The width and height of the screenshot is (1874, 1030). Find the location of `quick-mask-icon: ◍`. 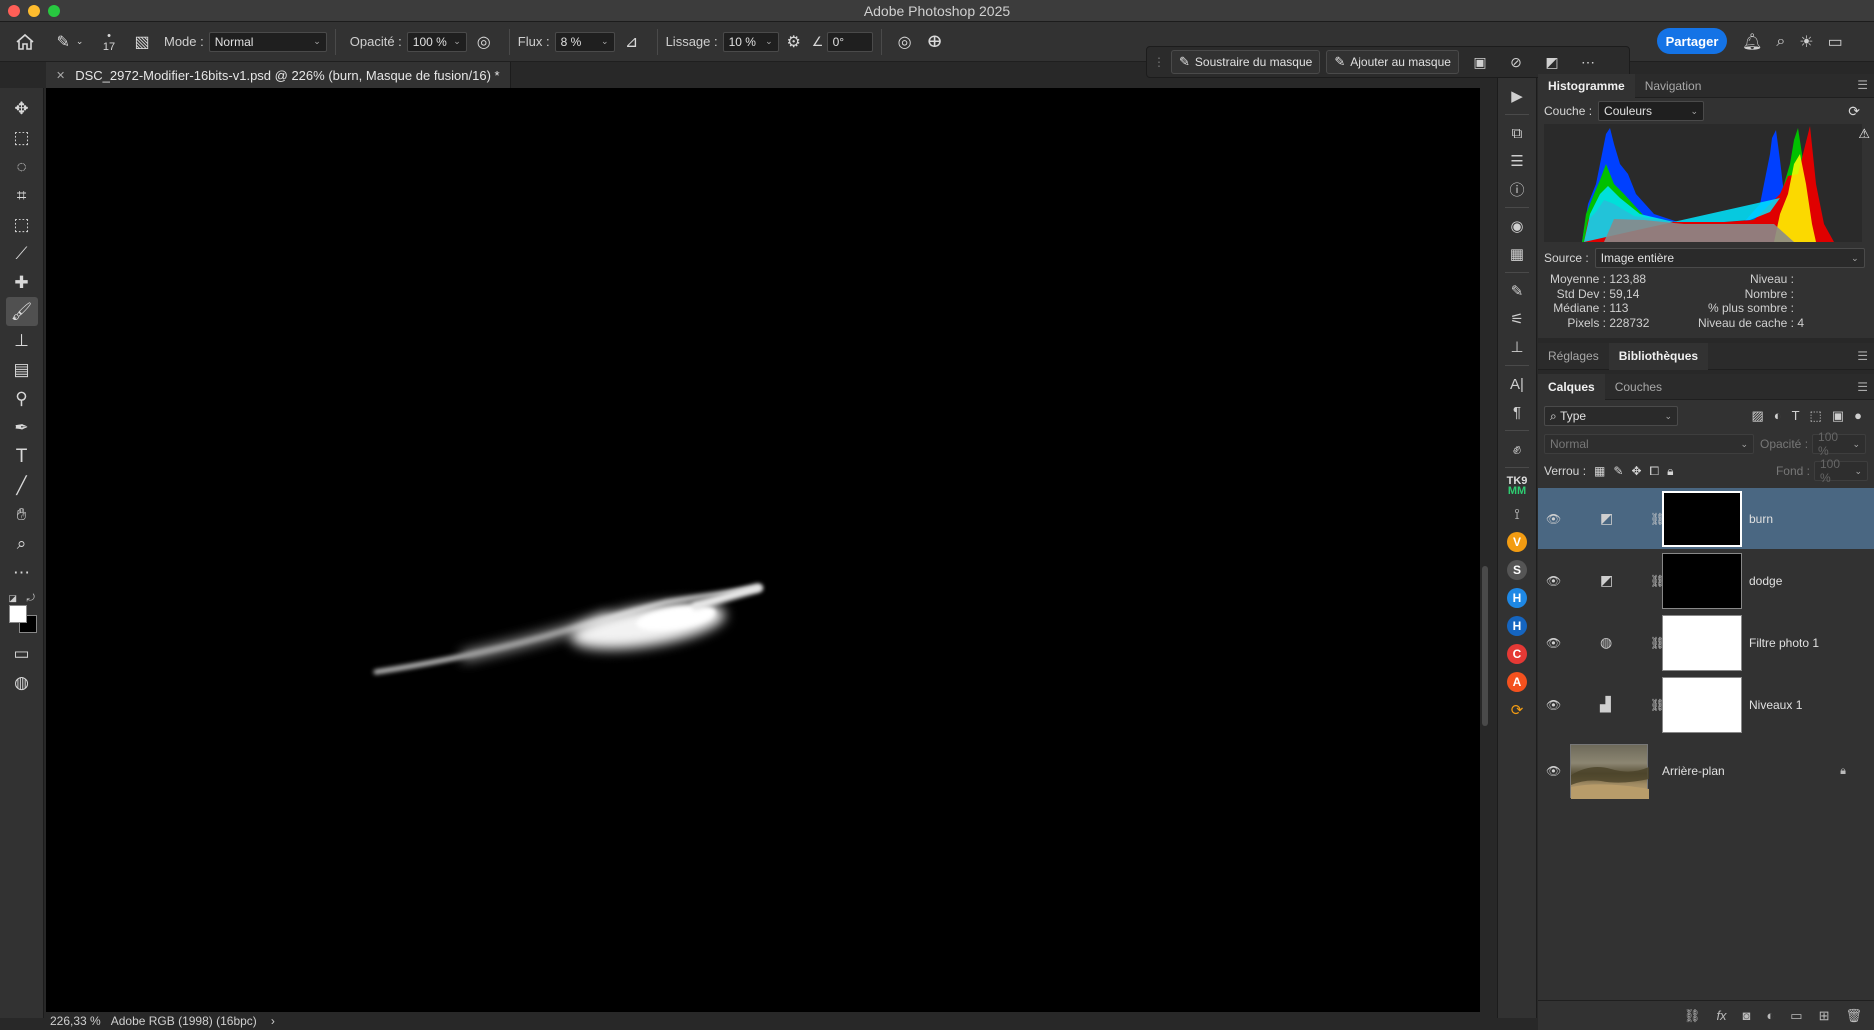

quick-mask-icon: ◍ is located at coordinates (22, 682).